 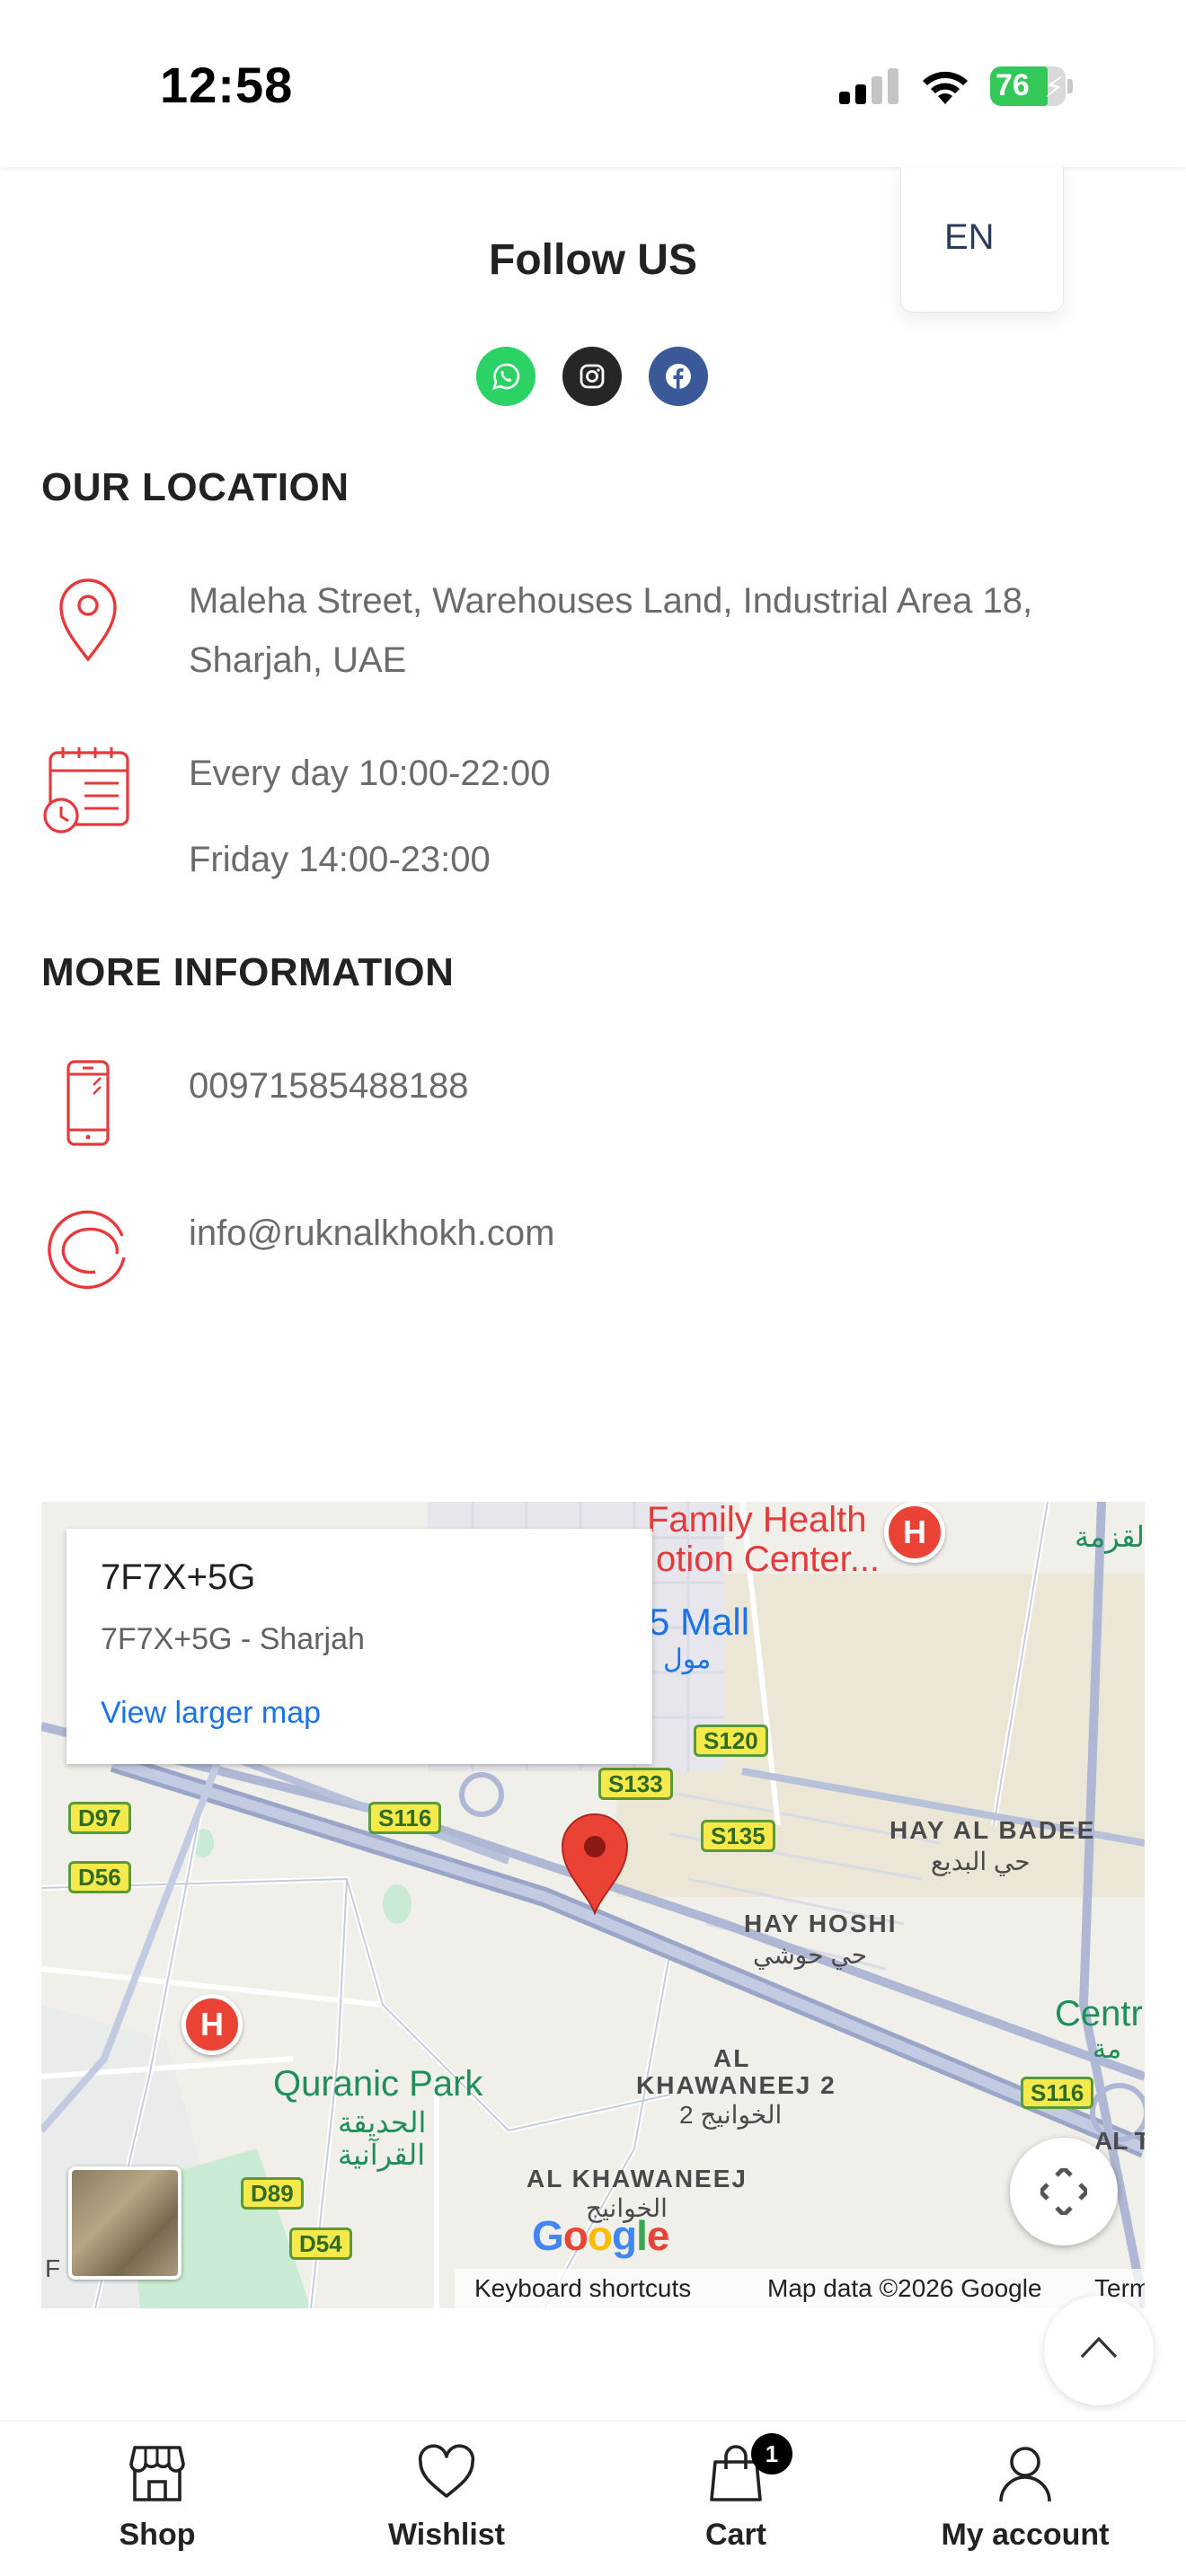 I want to click on map-label-mall-ar: مول, so click(x=687, y=1659).